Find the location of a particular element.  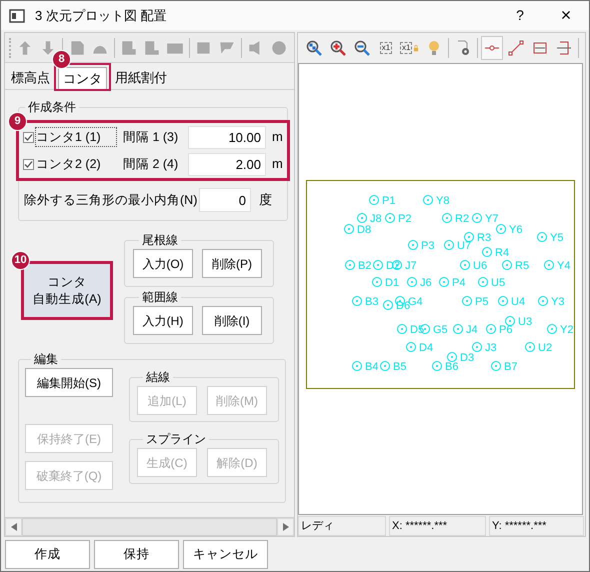

survey-point: R4 is located at coordinates (496, 253).